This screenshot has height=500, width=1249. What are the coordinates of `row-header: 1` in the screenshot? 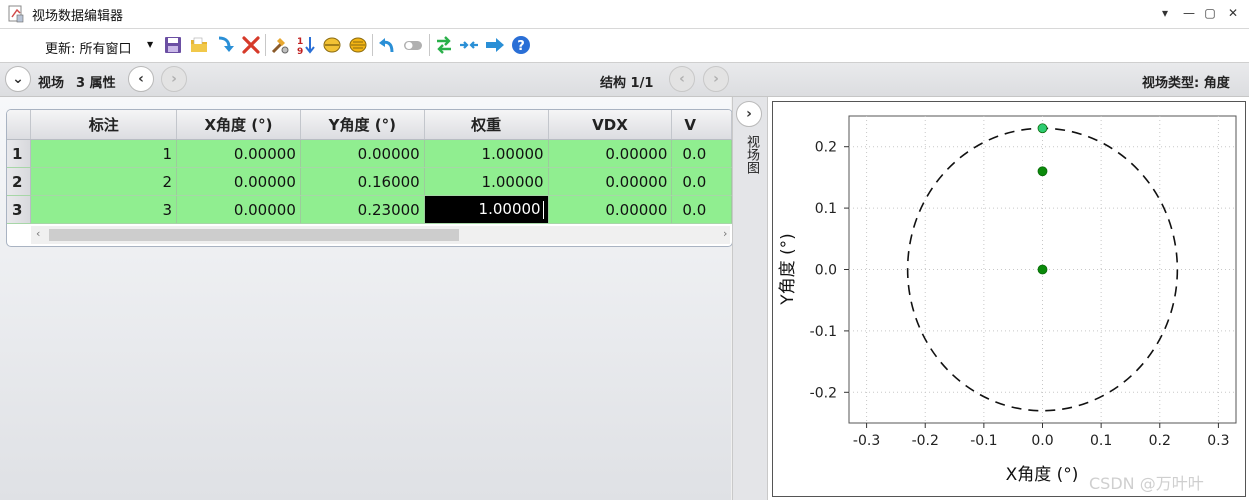 It's located at (19, 153).